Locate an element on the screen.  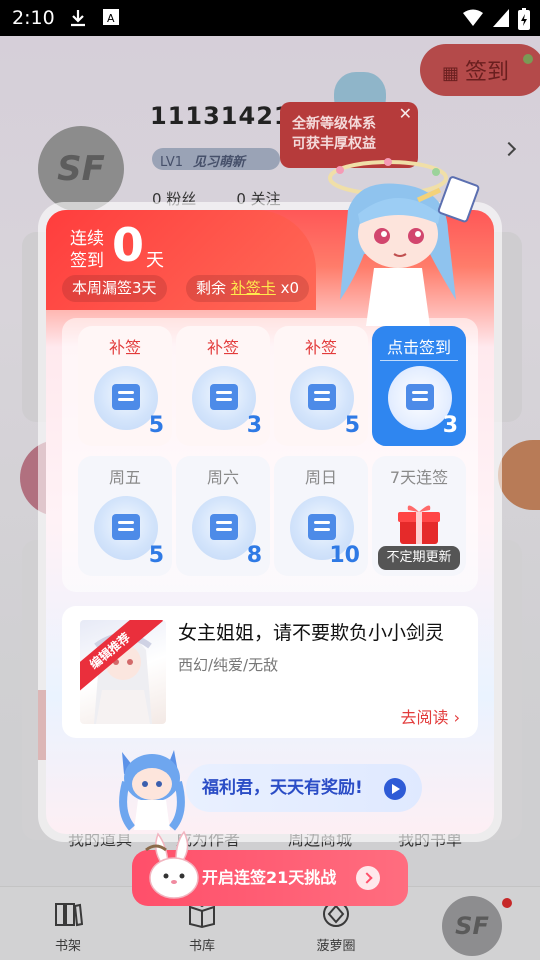
nav-bookshelf-label: 书架 is located at coordinates (67, 946).